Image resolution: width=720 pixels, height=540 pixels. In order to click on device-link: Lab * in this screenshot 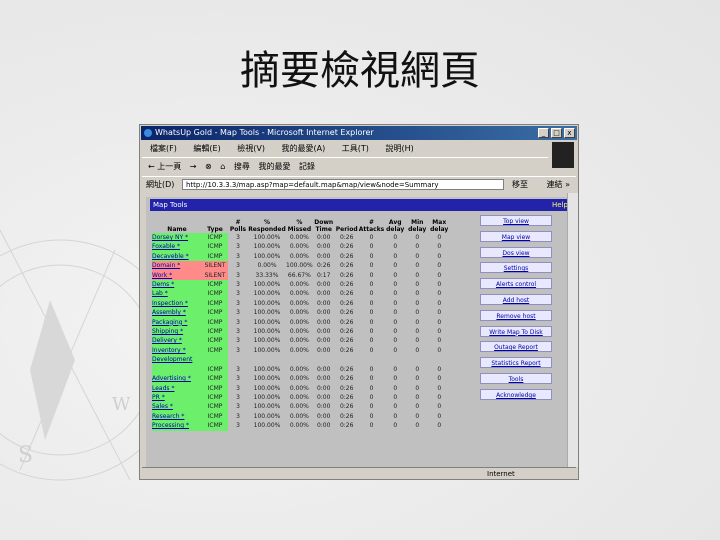, I will do `click(177, 294)`.